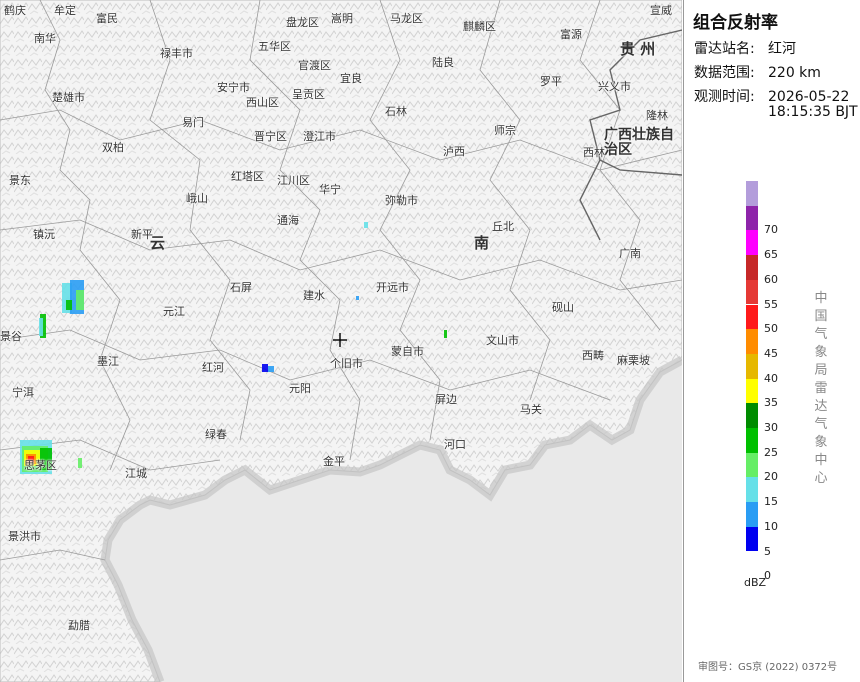  Describe the element at coordinates (300, 388) in the screenshot. I see `place-label-yuanyang: 元阳` at that location.